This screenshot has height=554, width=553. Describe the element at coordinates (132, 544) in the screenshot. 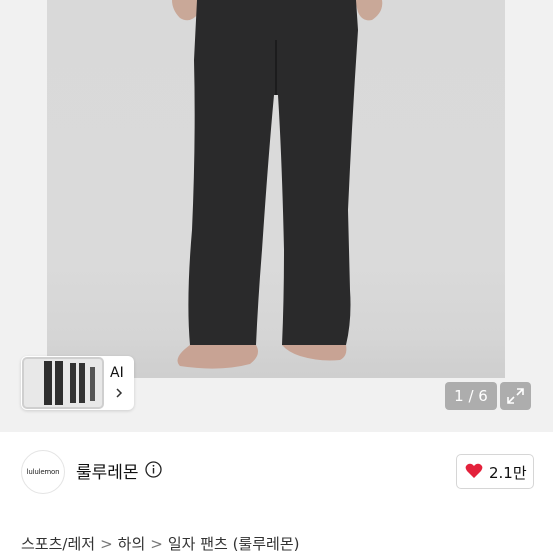

I see `breadcrumb-item-subcategory: 하의` at that location.